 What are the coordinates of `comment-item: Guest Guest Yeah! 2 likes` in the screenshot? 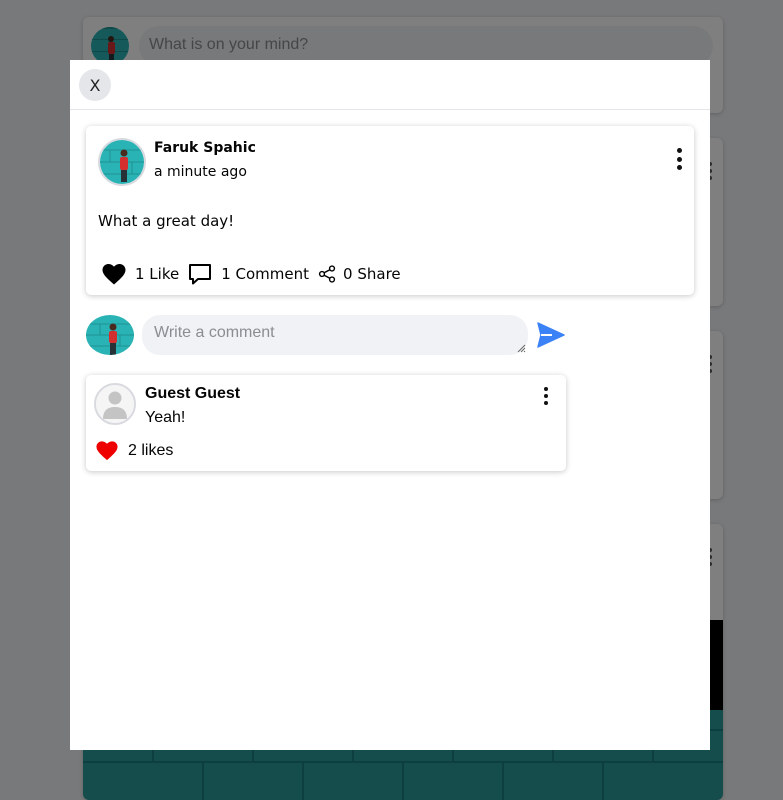 It's located at (326, 423).